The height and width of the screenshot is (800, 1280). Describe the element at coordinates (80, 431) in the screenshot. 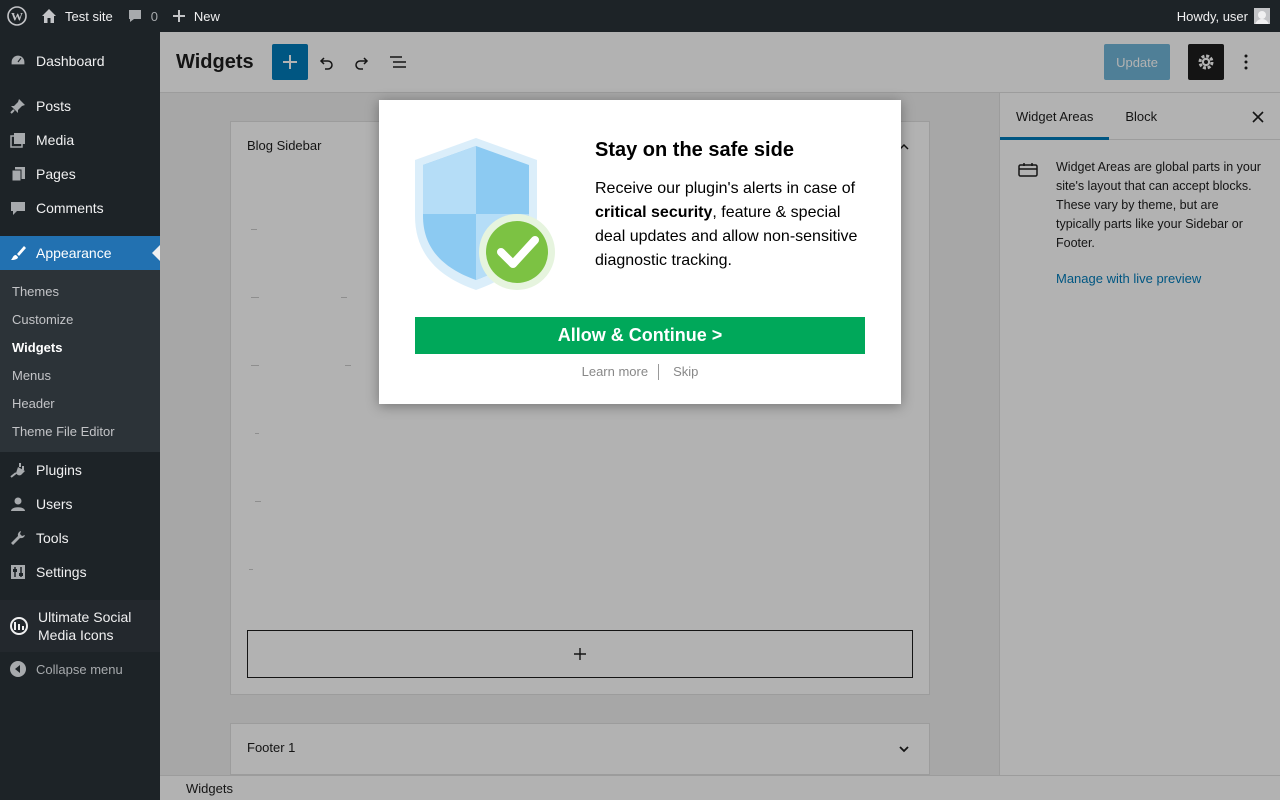

I see `submenu-theme-file-editor: Theme File Editor` at that location.